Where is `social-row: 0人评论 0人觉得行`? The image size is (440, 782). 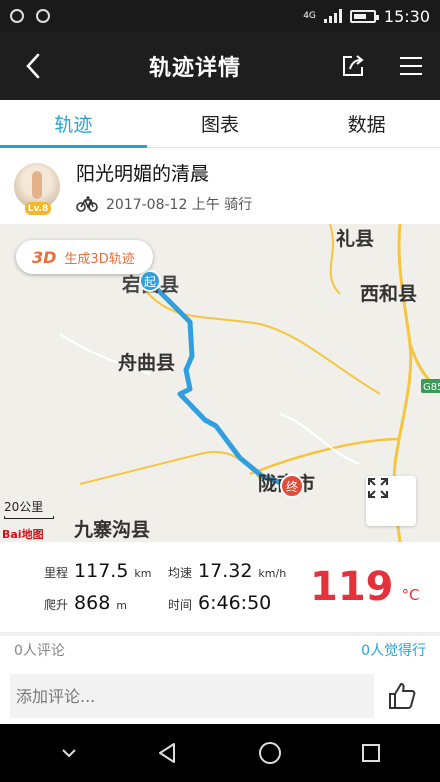
social-row: 0人评论 0人觉得行 is located at coordinates (220, 650).